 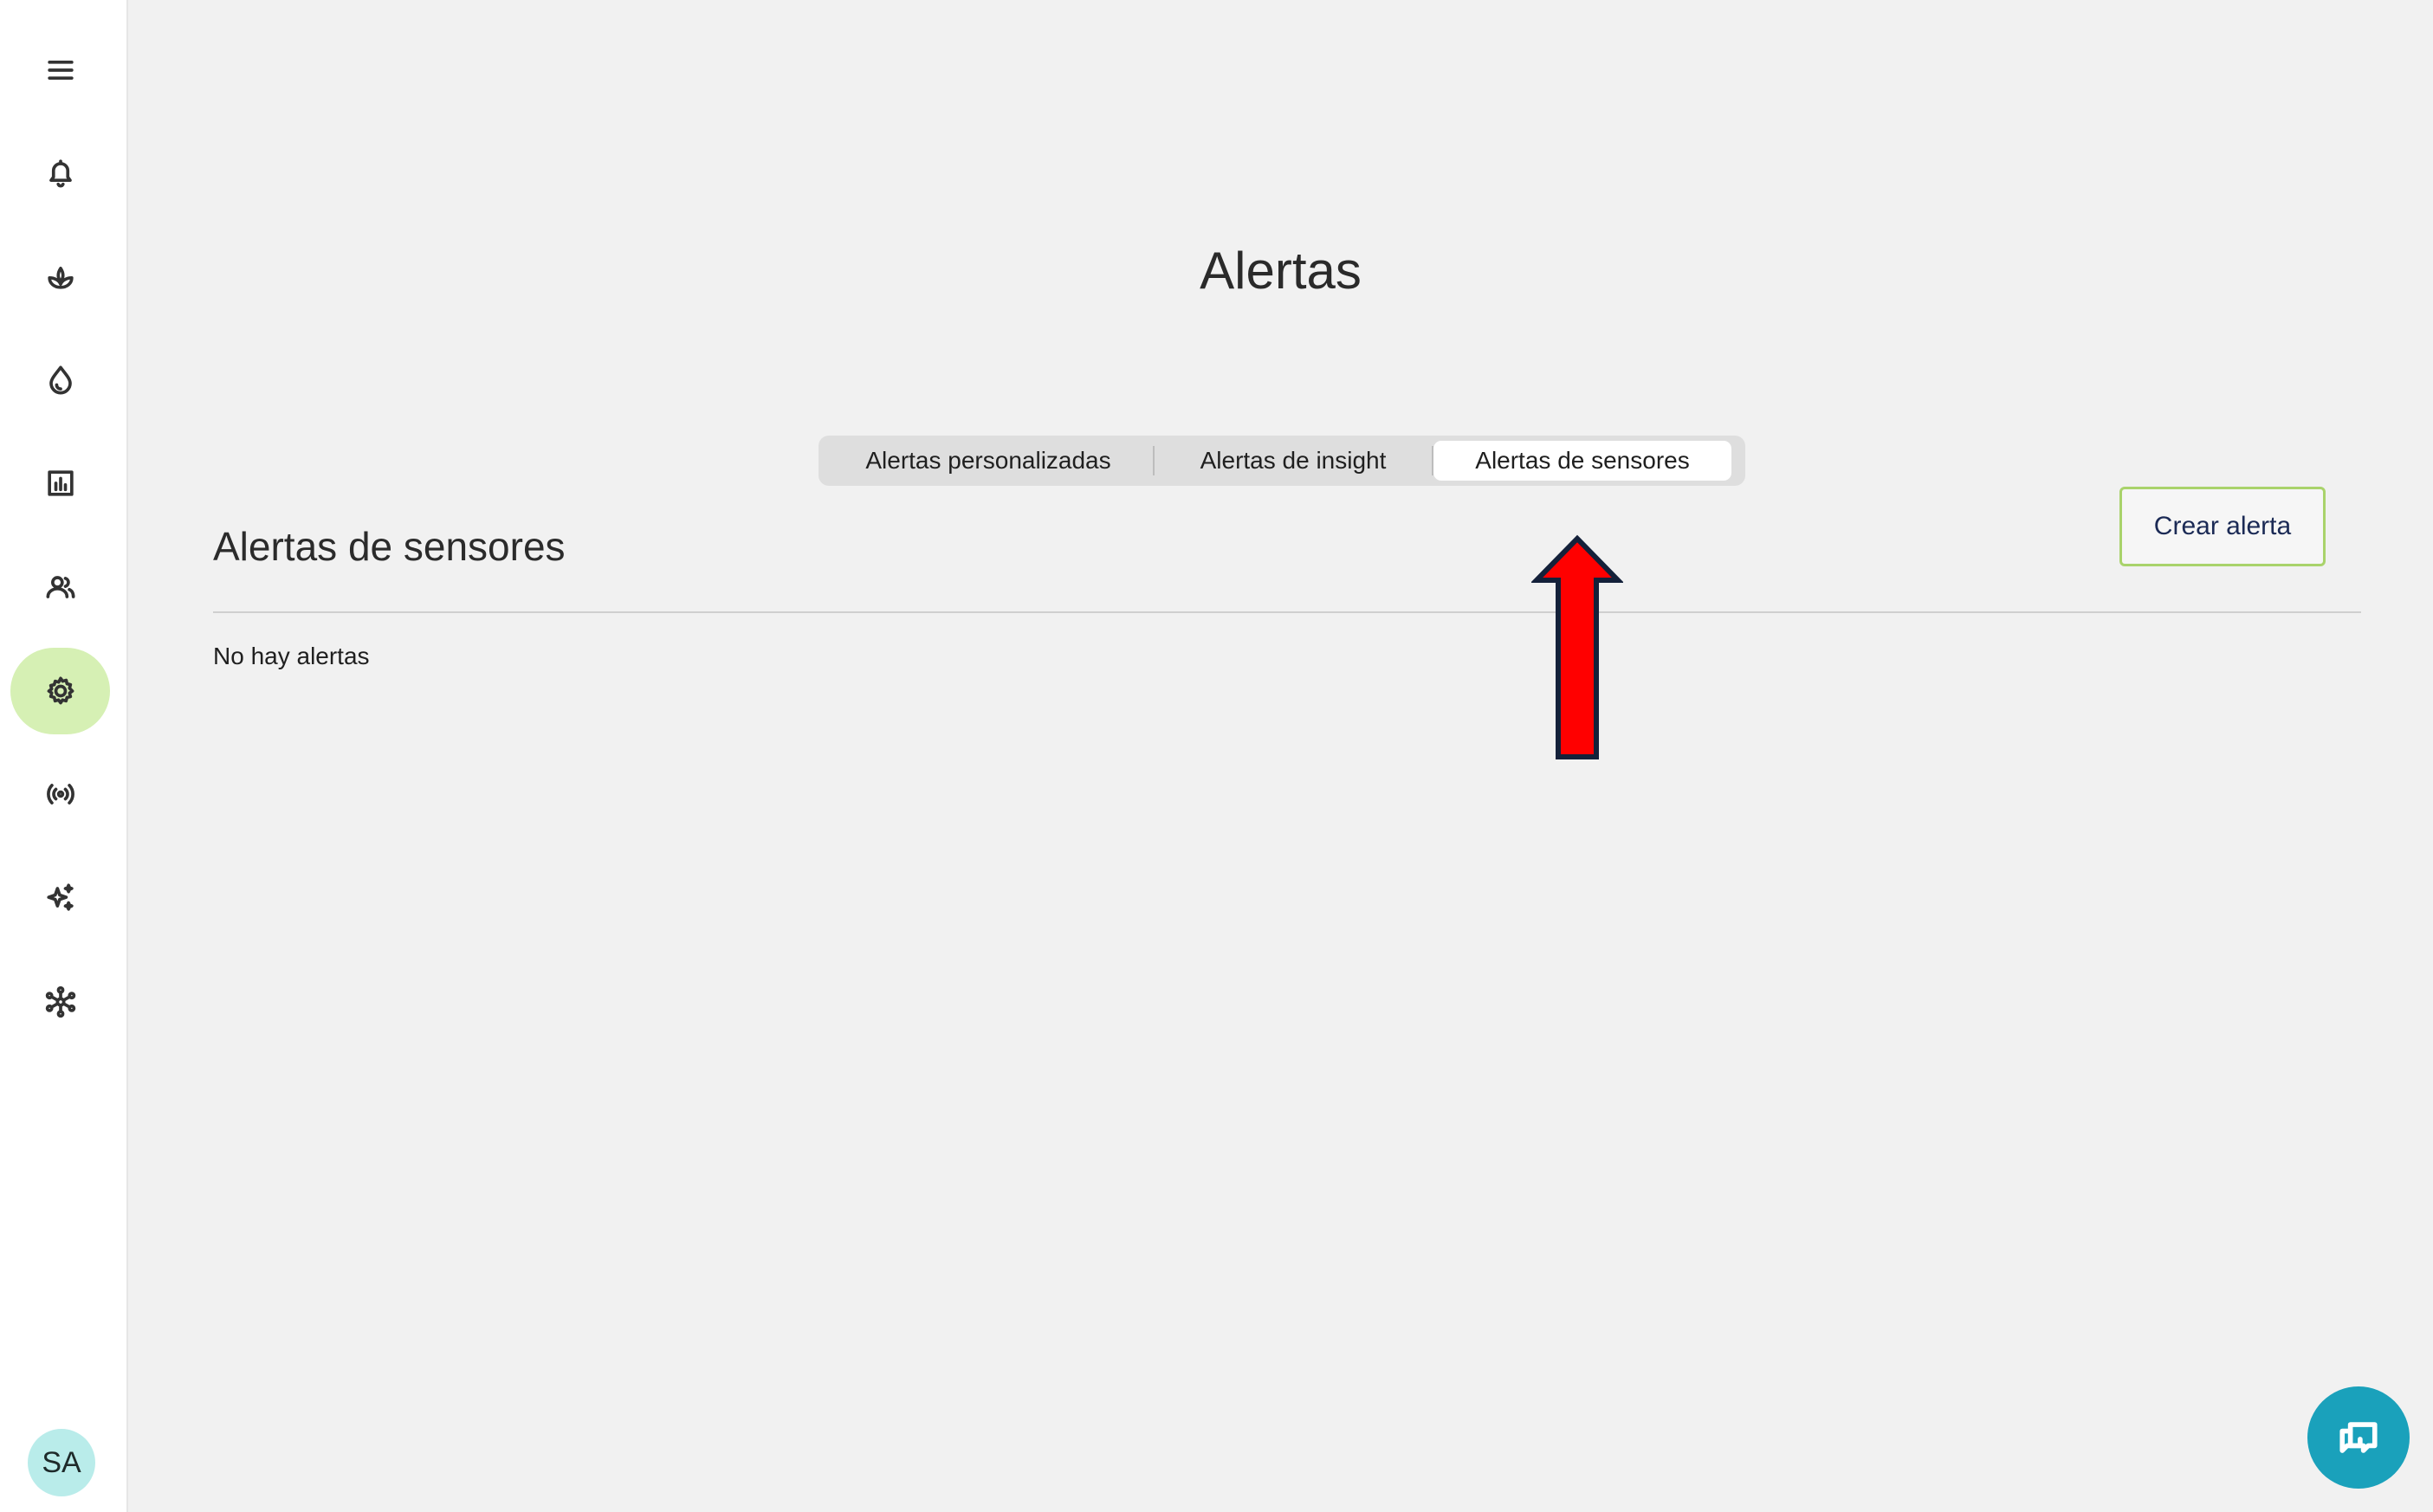 I want to click on section-title: Alertas de sensores, so click(x=389, y=546).